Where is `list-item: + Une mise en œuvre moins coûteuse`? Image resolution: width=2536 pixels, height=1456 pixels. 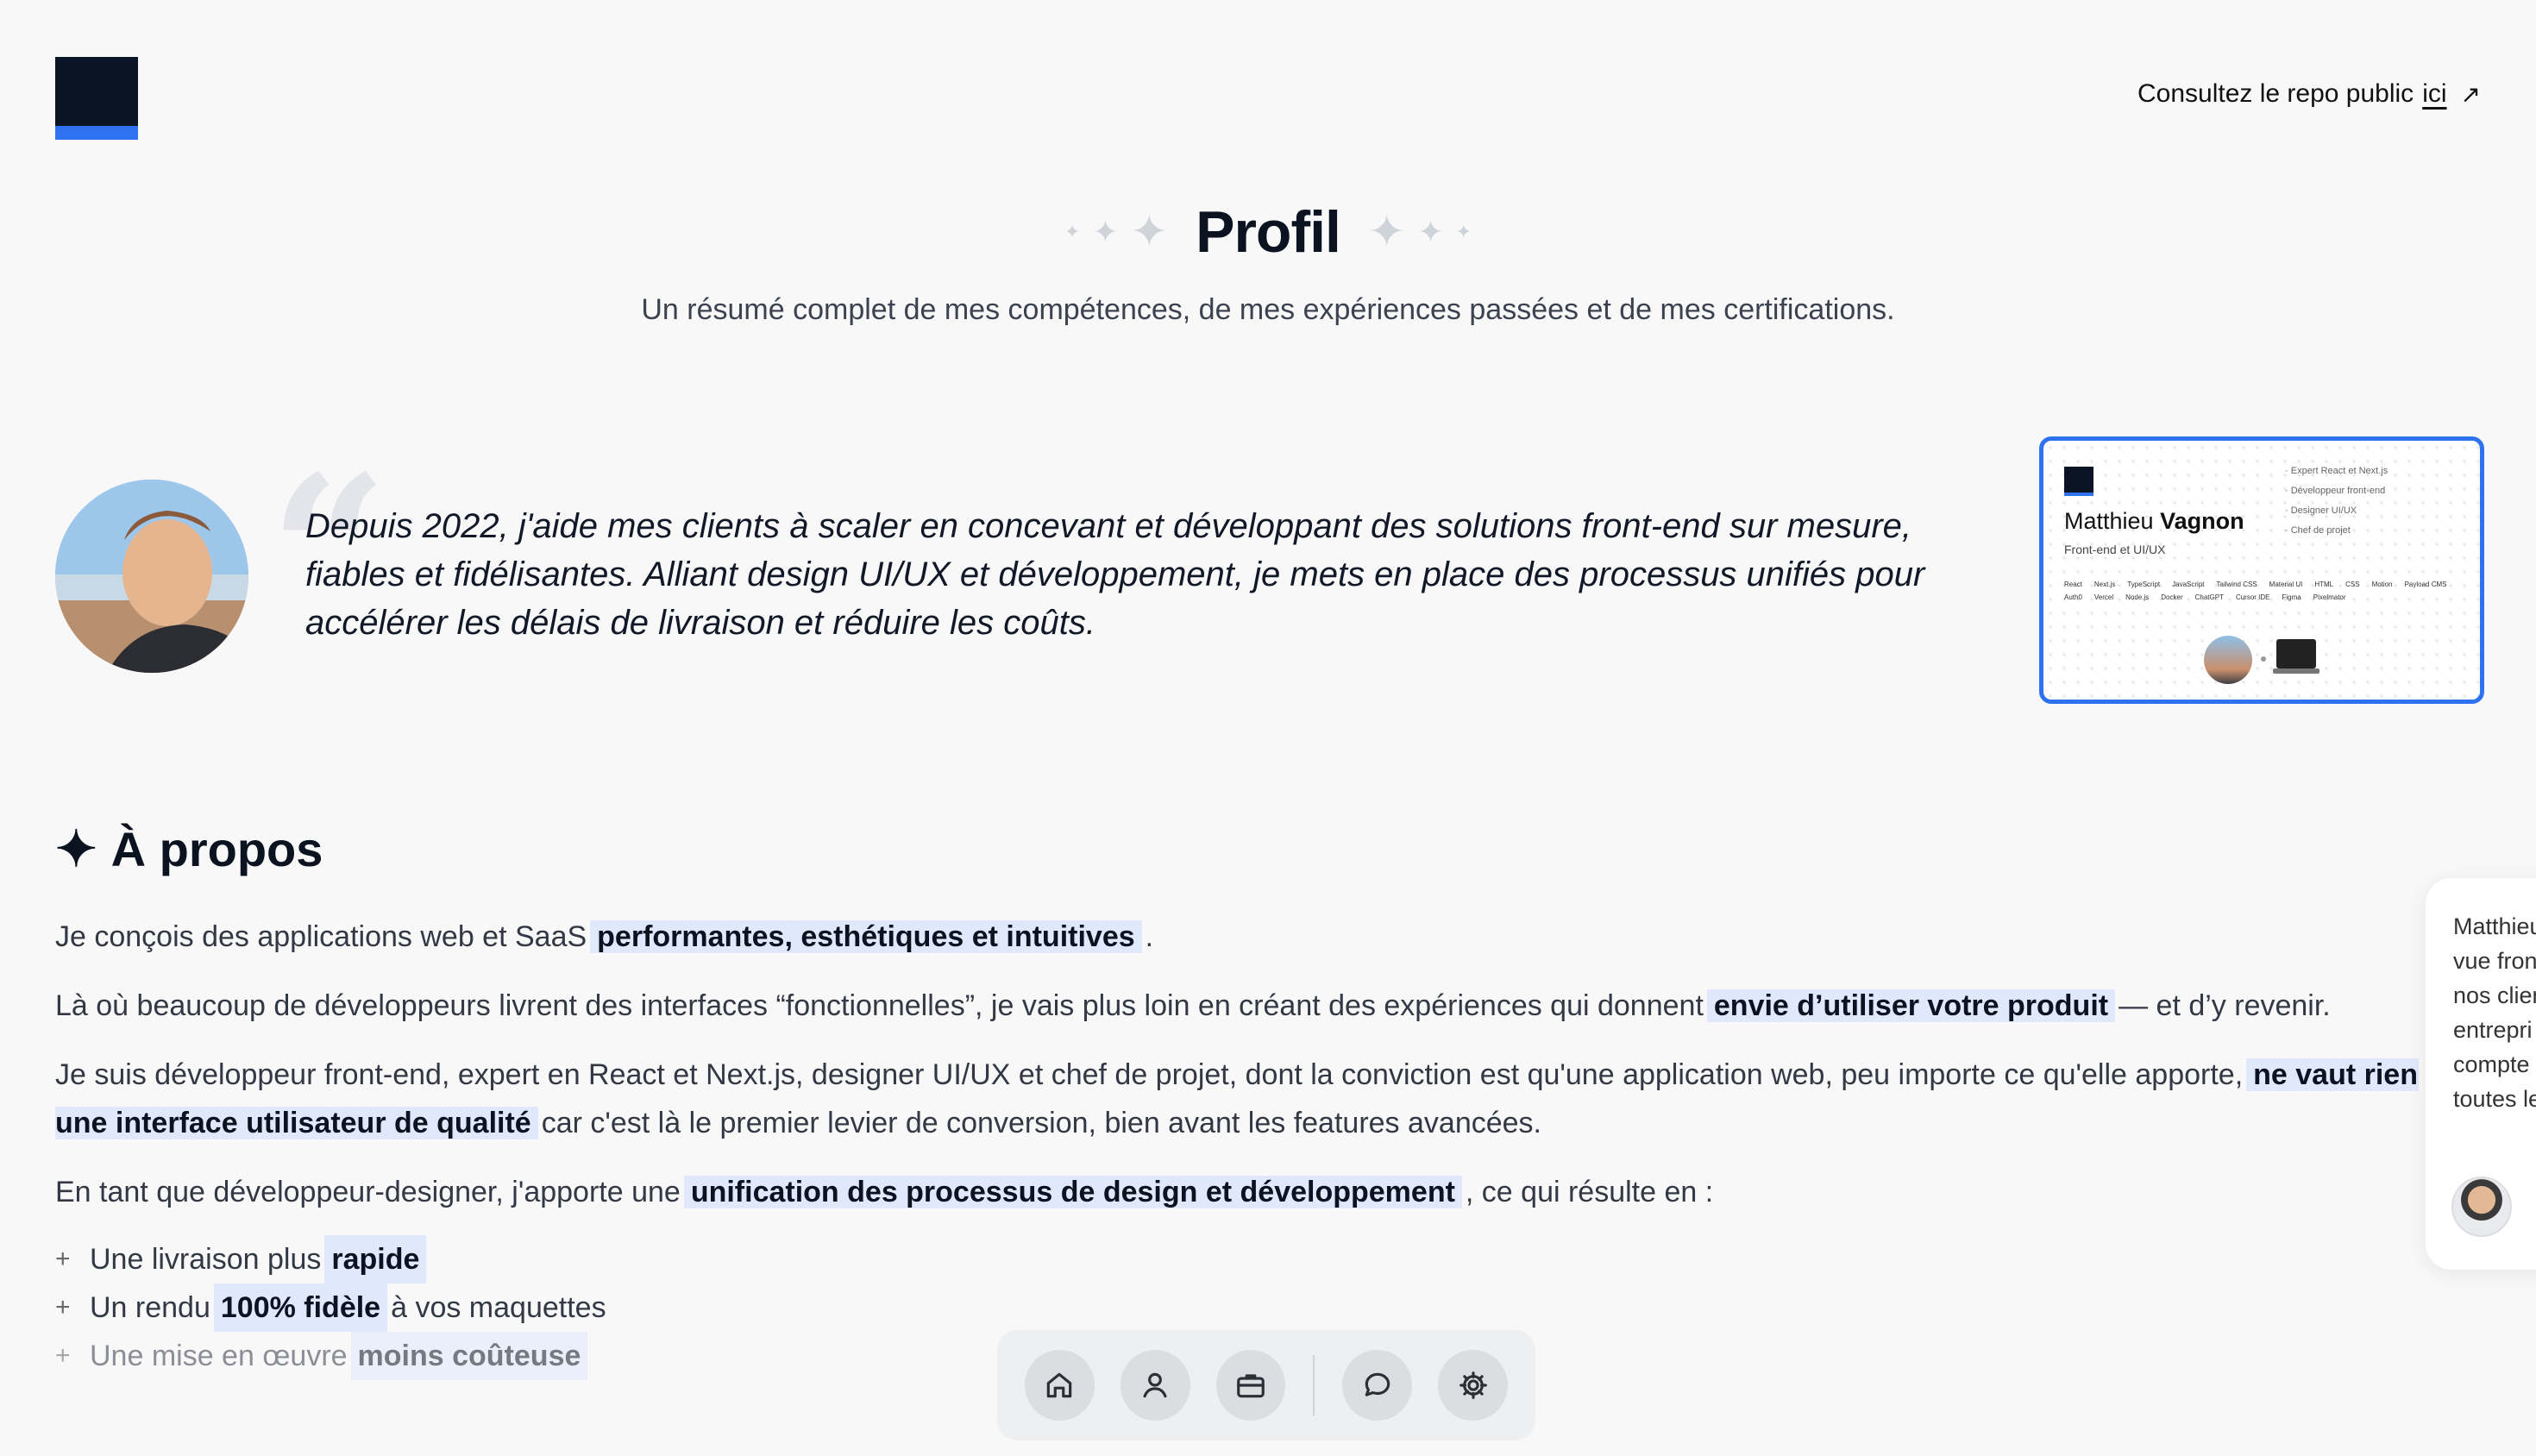 list-item: + Une mise en œuvre moins coûteuse is located at coordinates (330, 1356).